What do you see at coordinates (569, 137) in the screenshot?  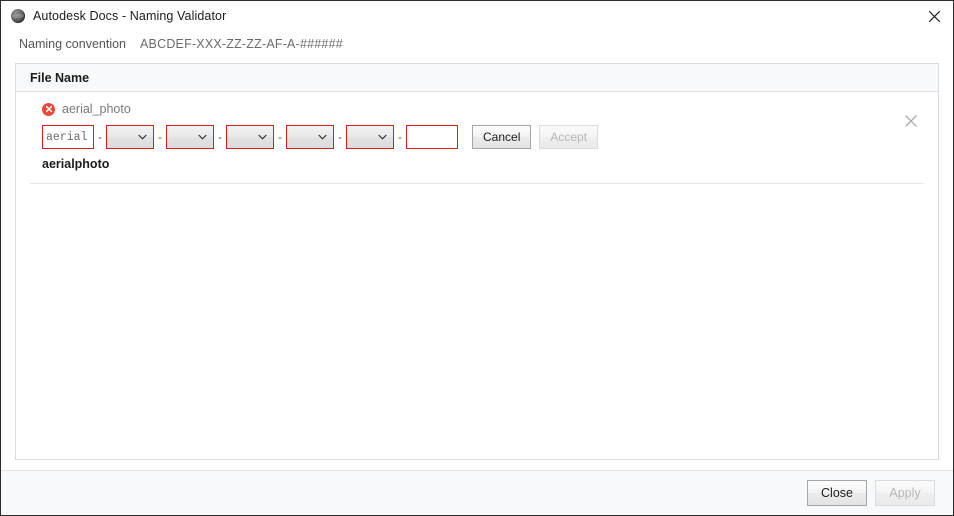 I see `accept-button: Accept` at bounding box center [569, 137].